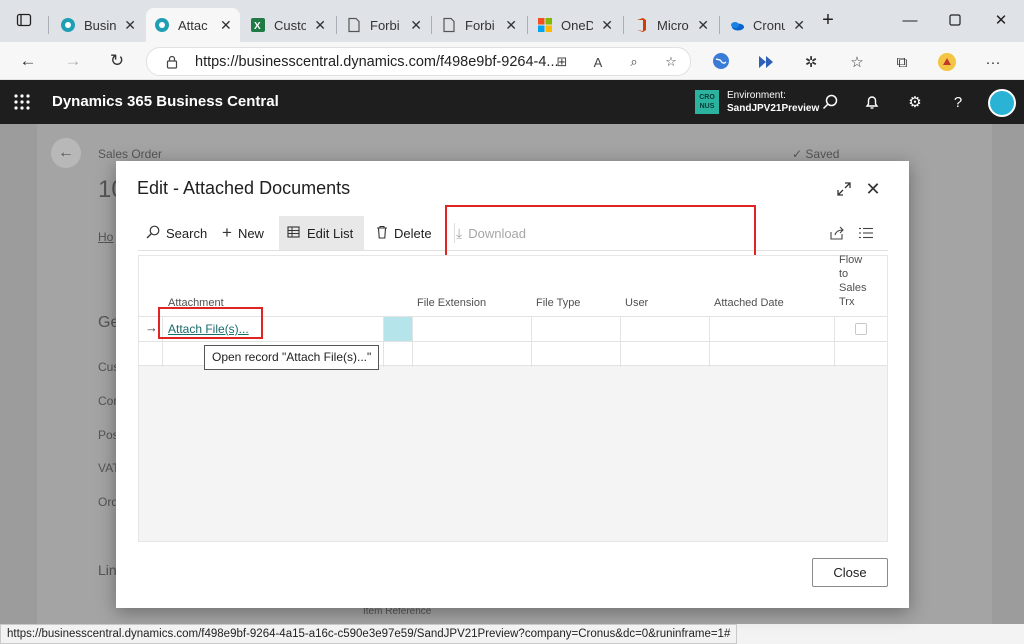 The image size is (1024, 644). Describe the element at coordinates (769, 25) in the screenshot. I see `tab-label: Cronu` at that location.